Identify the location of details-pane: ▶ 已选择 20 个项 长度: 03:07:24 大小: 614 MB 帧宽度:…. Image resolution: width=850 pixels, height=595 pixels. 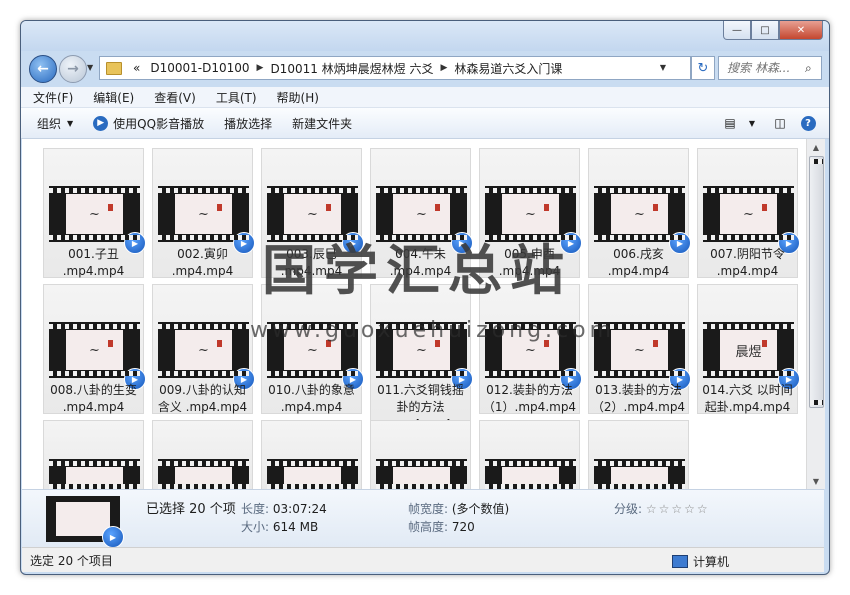
(423, 518).